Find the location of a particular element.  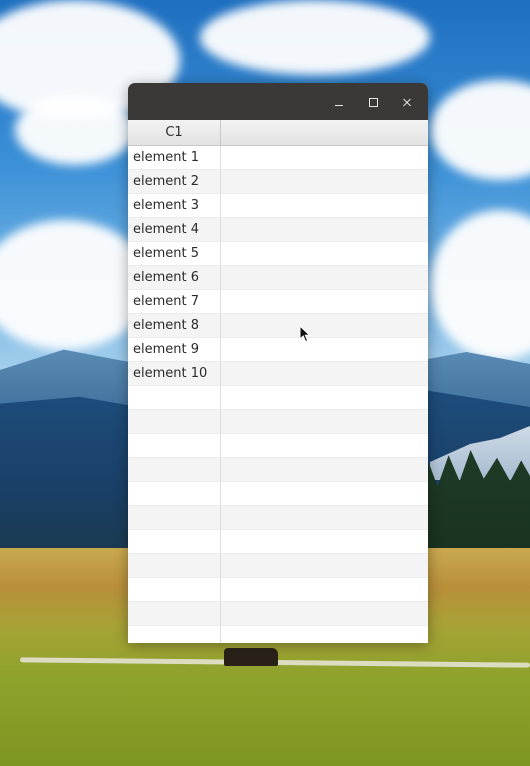

table-header: C1 is located at coordinates (278, 133).